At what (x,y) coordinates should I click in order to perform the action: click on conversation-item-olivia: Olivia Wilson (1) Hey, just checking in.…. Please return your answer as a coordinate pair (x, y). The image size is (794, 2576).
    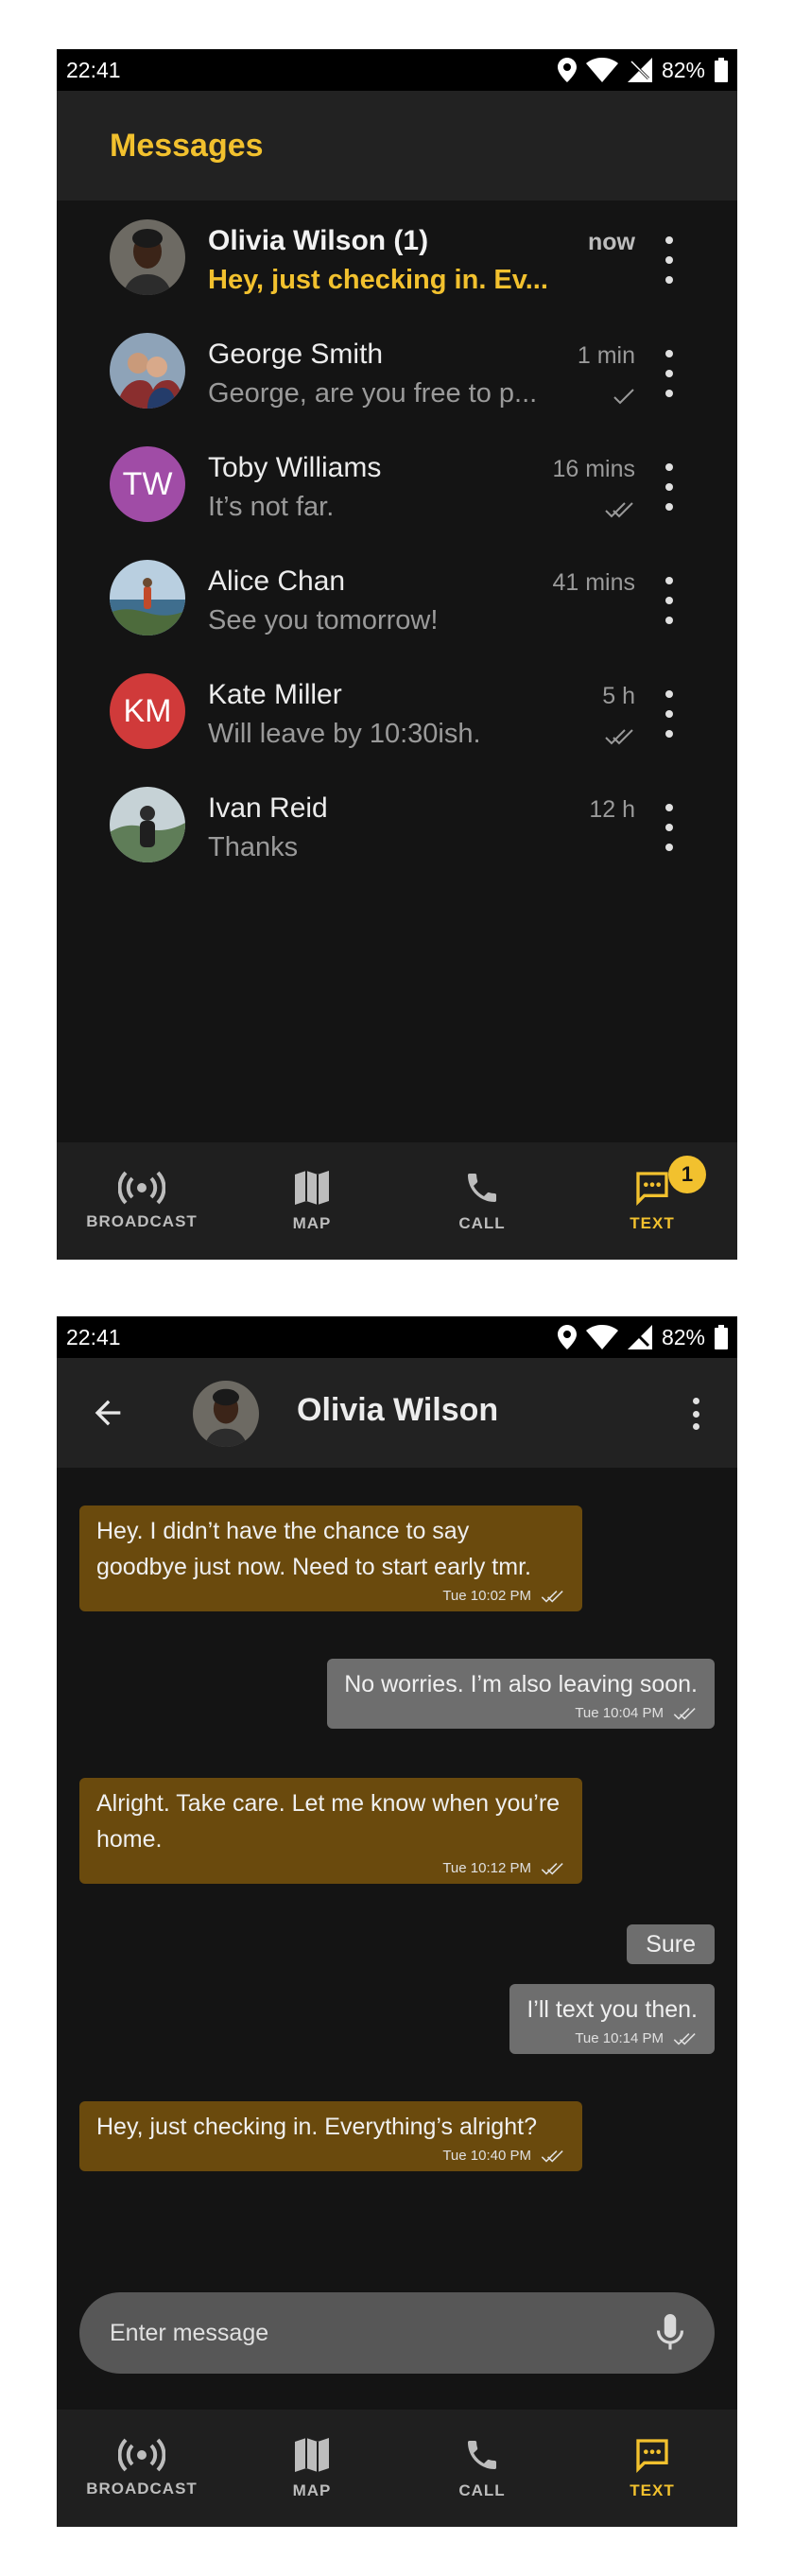
    Looking at the image, I should click on (397, 276).